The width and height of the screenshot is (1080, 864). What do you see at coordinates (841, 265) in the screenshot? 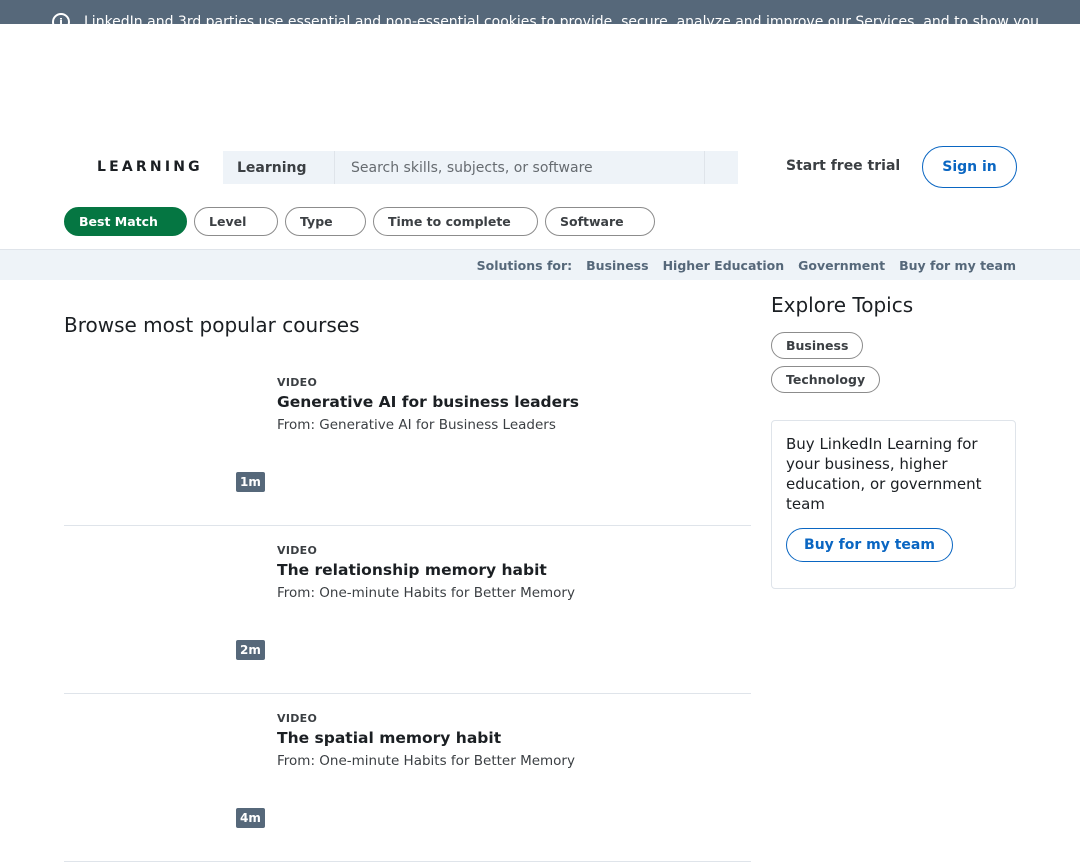
I see `solutions-link-government: Government` at bounding box center [841, 265].